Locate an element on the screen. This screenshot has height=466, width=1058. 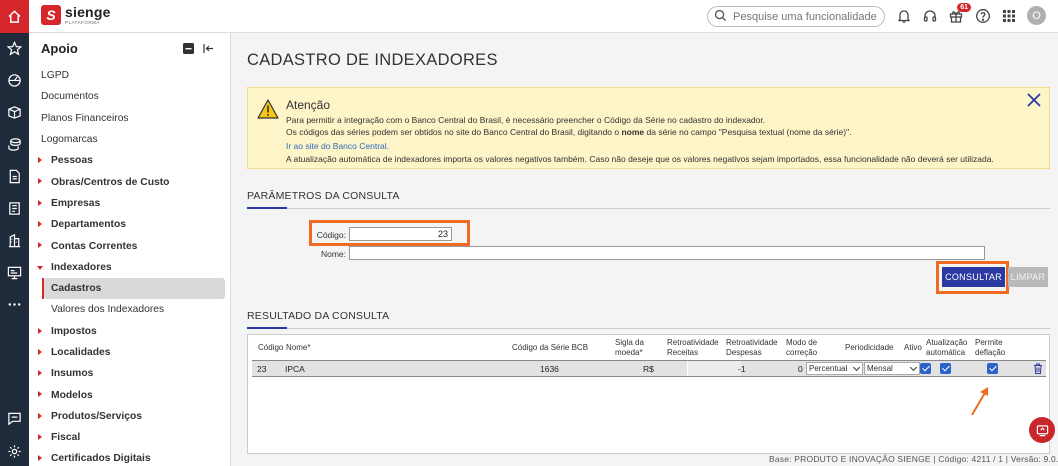
gift-icon: 61 is located at coordinates (959, 14).